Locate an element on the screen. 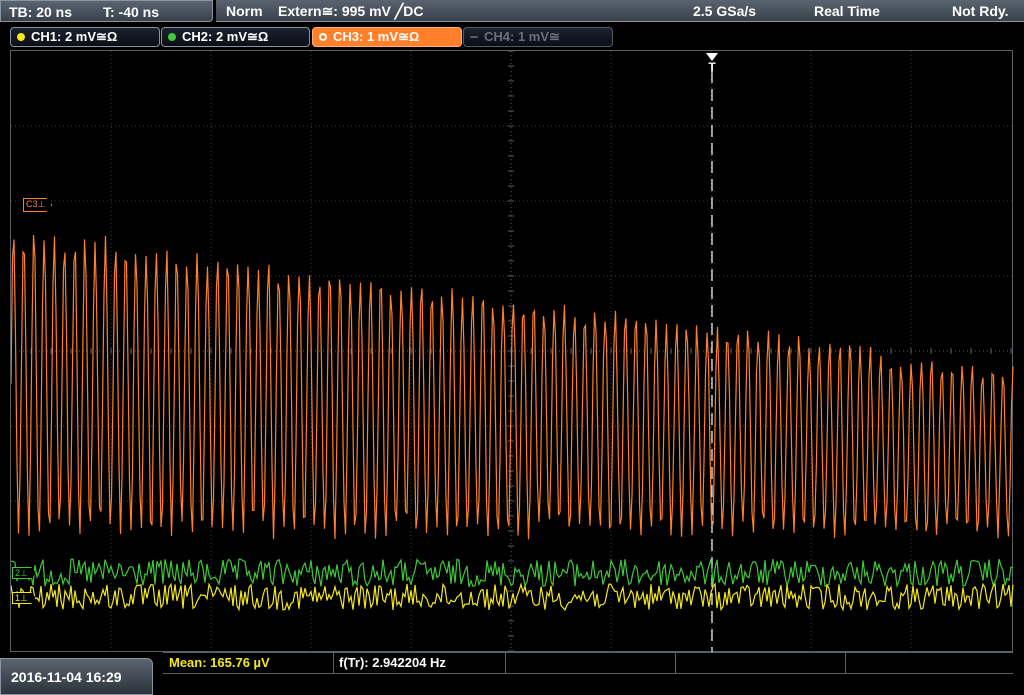 This screenshot has height=695, width=1024. trigger-marker: T is located at coordinates (712, 63).